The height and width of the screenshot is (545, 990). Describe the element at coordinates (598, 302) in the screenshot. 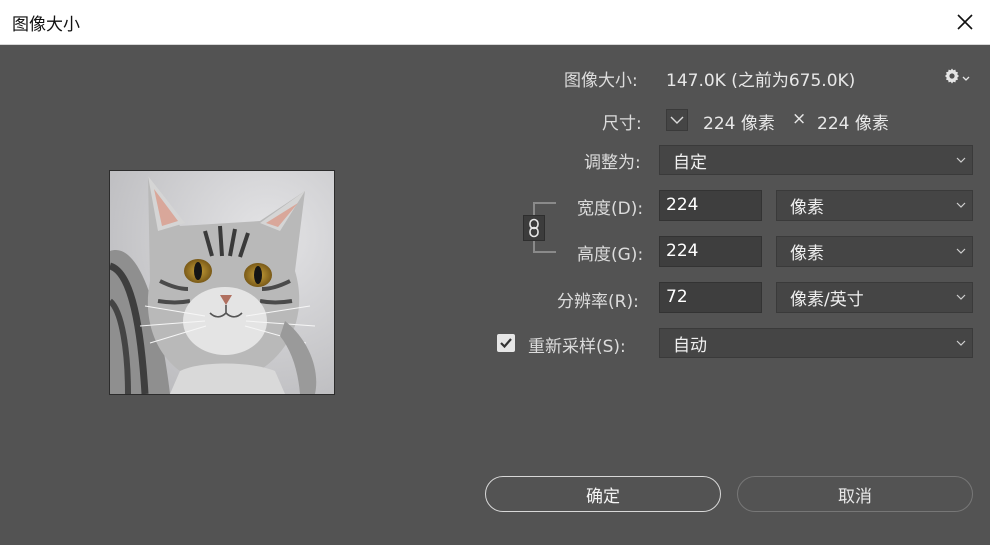

I see `resolution-label: 分辨率(R):` at that location.